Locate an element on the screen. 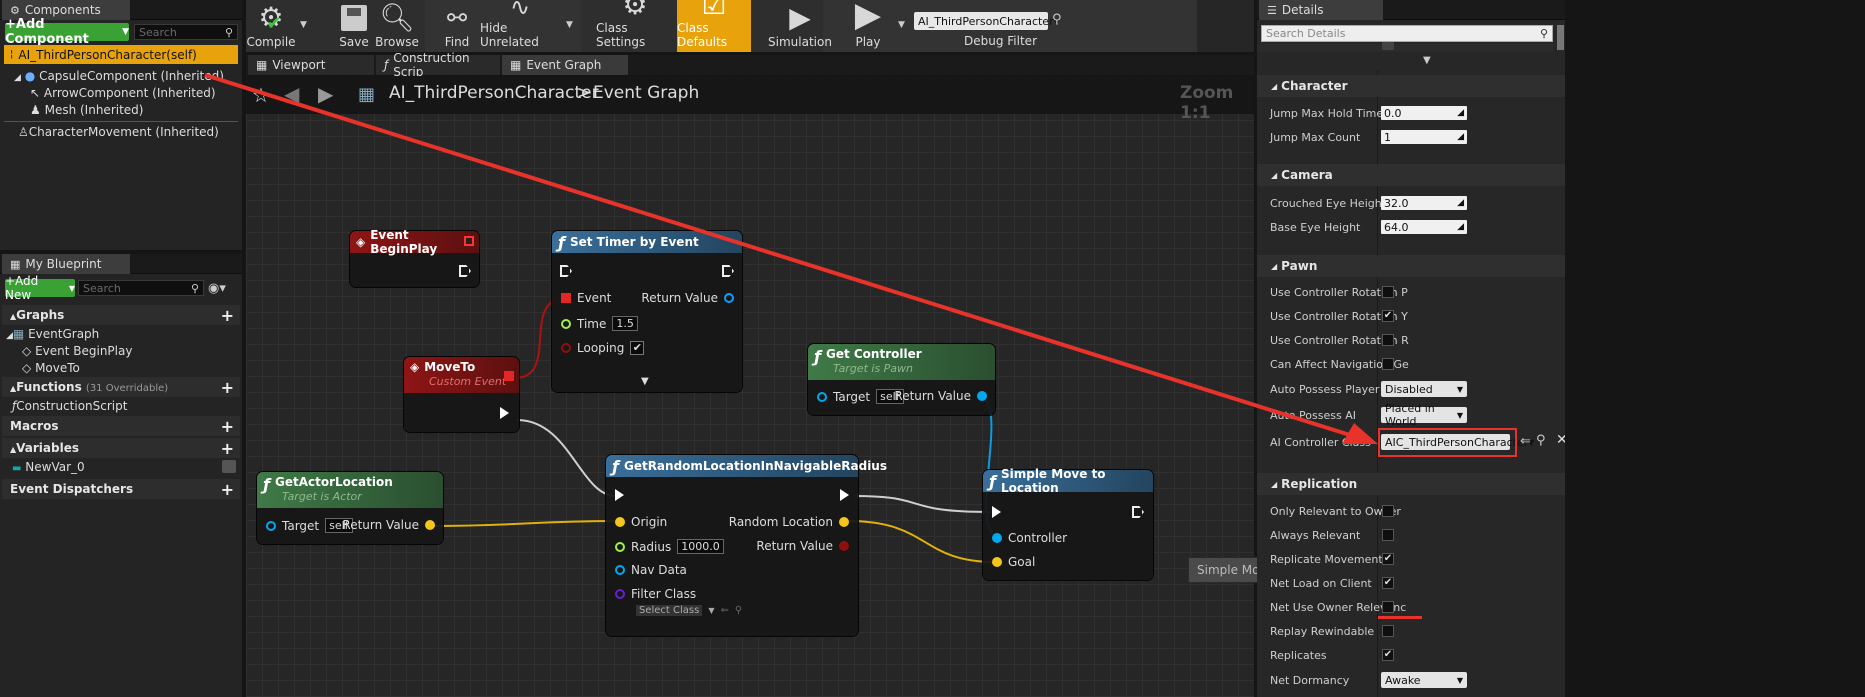  jump-count-input: 1 ◢ is located at coordinates (1424, 137).